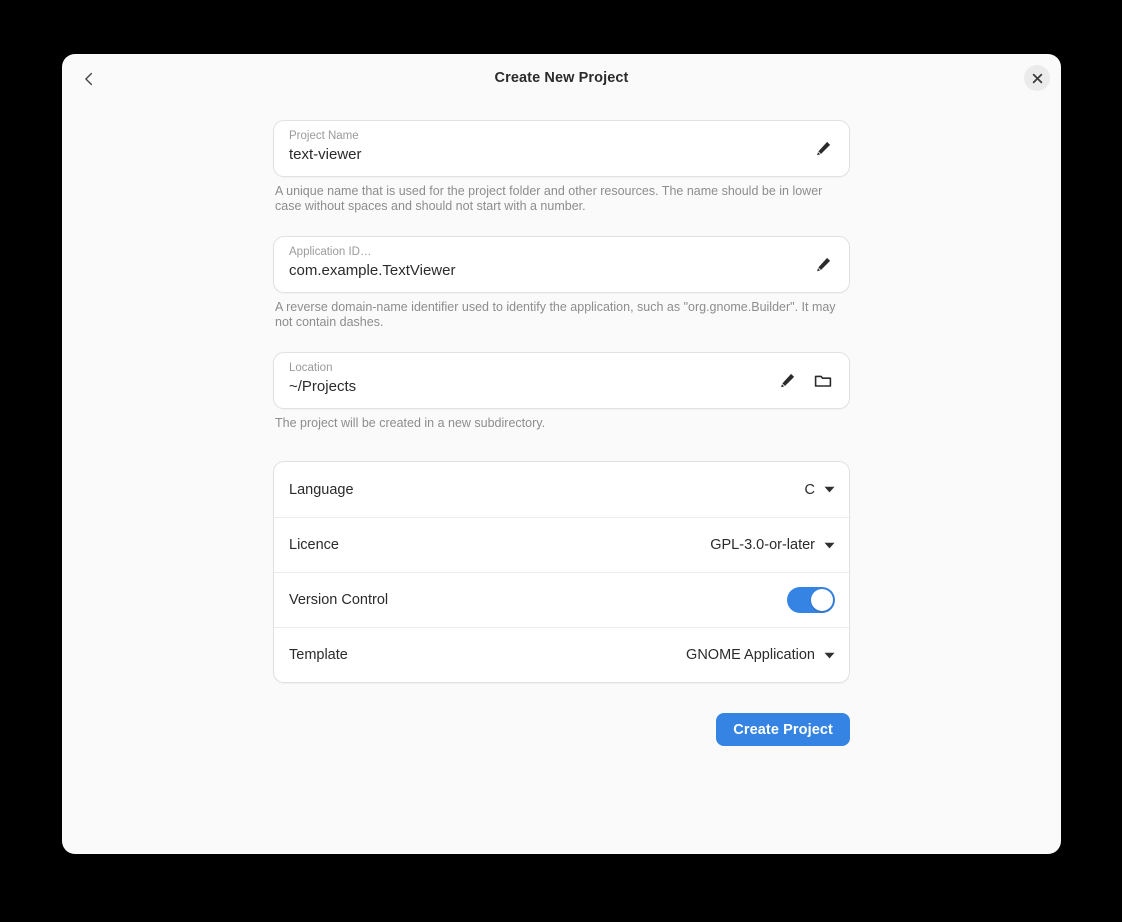  What do you see at coordinates (339, 600) in the screenshot?
I see `version-control-label: Version Control` at bounding box center [339, 600].